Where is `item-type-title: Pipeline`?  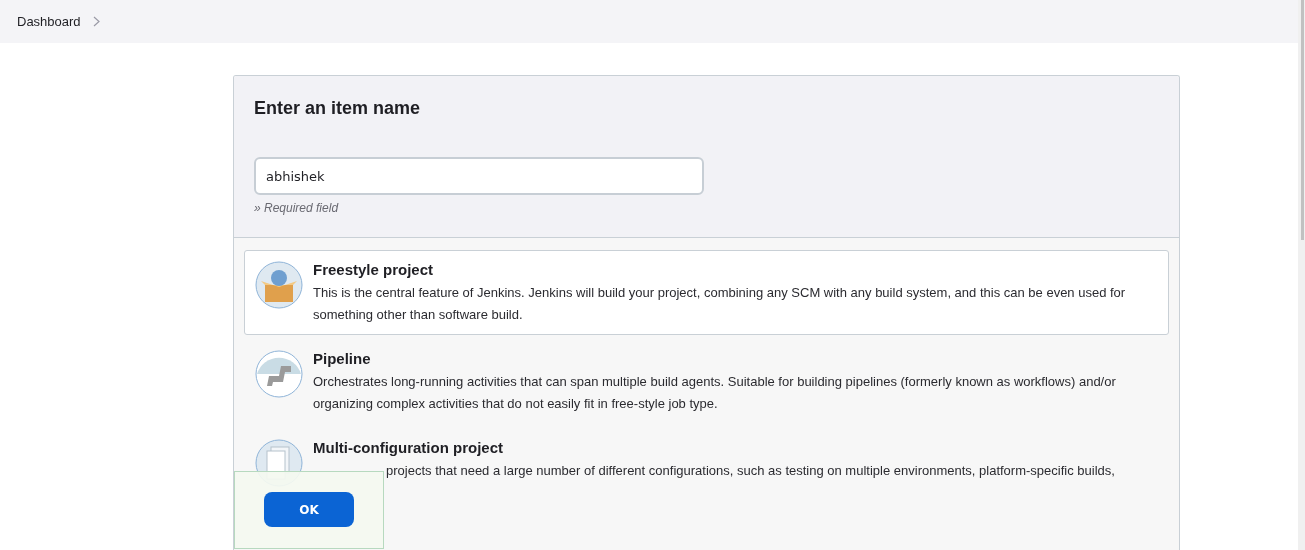
item-type-title: Pipeline is located at coordinates (342, 358).